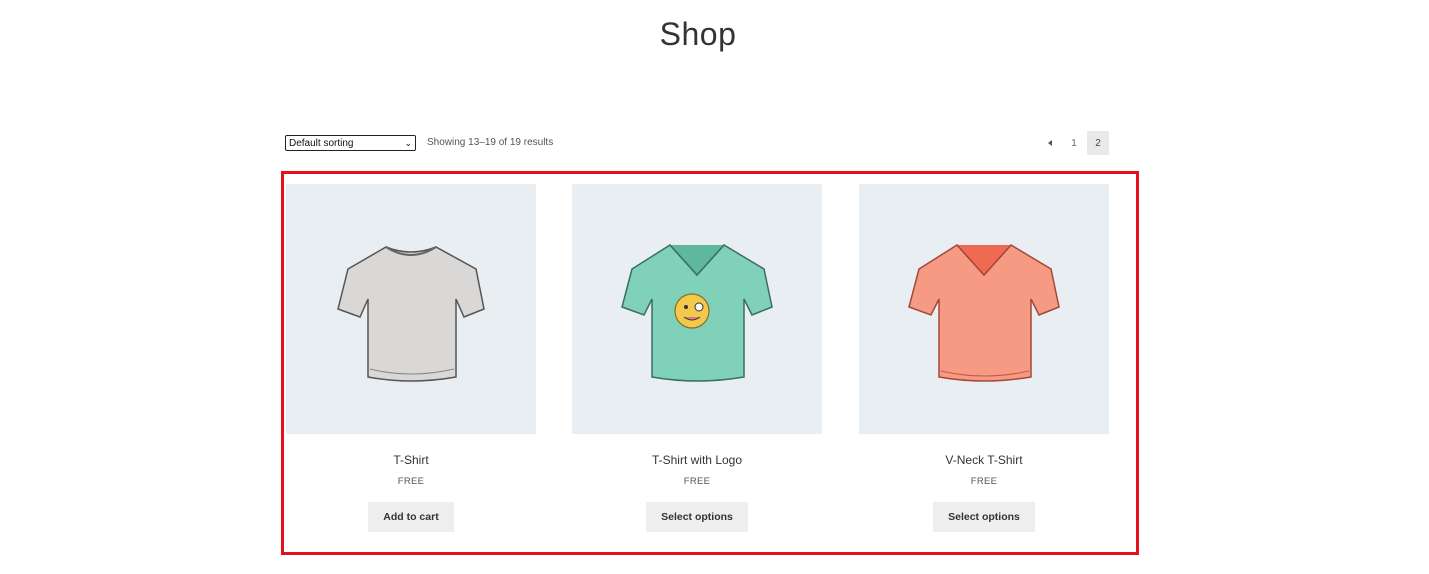 This screenshot has width=1429, height=574. Describe the element at coordinates (1098, 143) in the screenshot. I see `pagination-page-2: 2` at that location.